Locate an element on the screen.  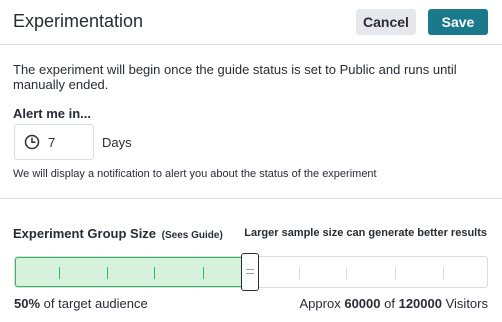
grip-icon is located at coordinates (250, 271).